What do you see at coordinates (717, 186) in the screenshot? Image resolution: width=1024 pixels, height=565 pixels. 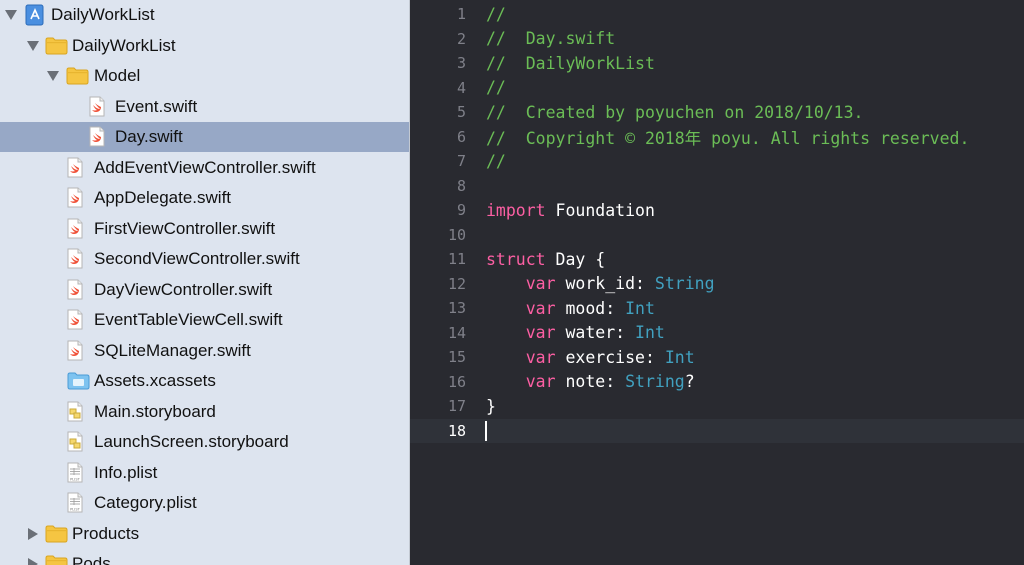 I see `code-line: 8` at bounding box center [717, 186].